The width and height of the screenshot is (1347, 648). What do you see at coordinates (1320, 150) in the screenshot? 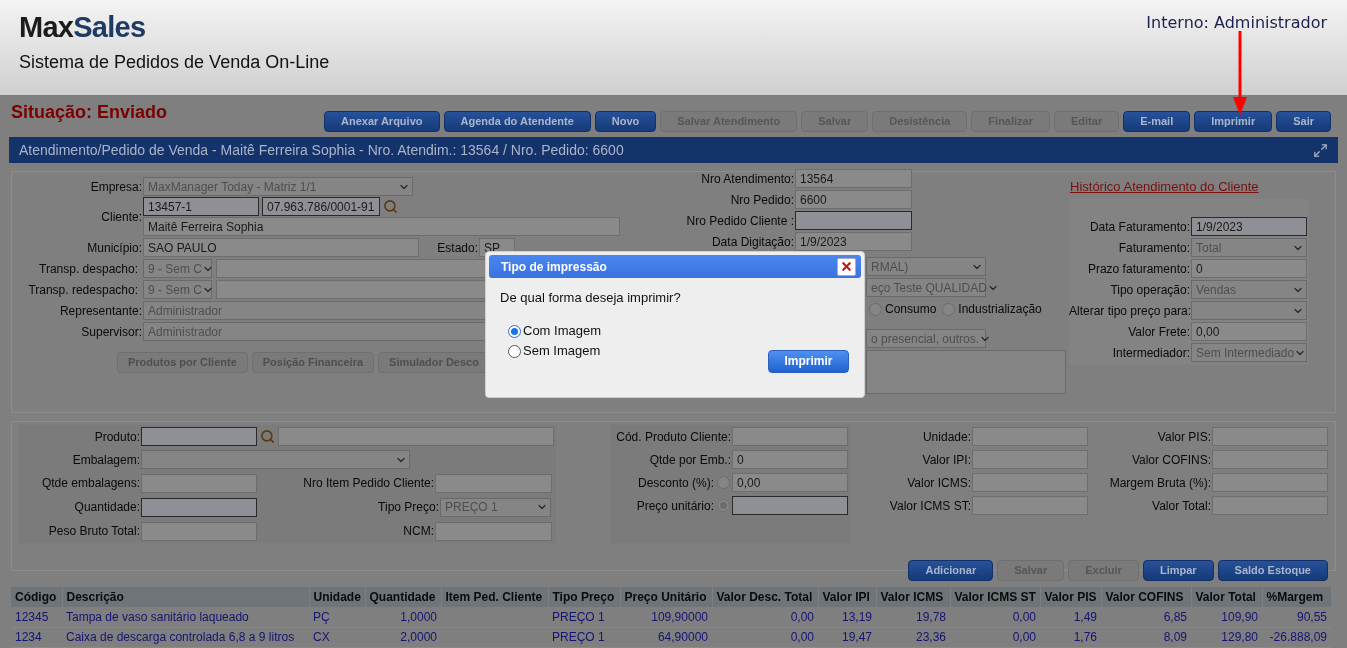
I see `expand-icon` at bounding box center [1320, 150].